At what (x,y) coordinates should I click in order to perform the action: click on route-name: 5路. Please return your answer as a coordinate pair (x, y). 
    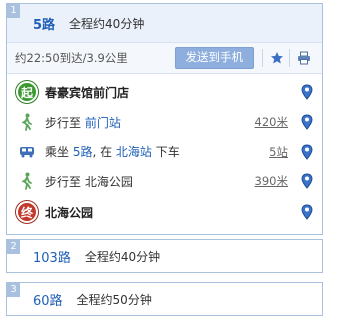
    Looking at the image, I should click on (44, 23).